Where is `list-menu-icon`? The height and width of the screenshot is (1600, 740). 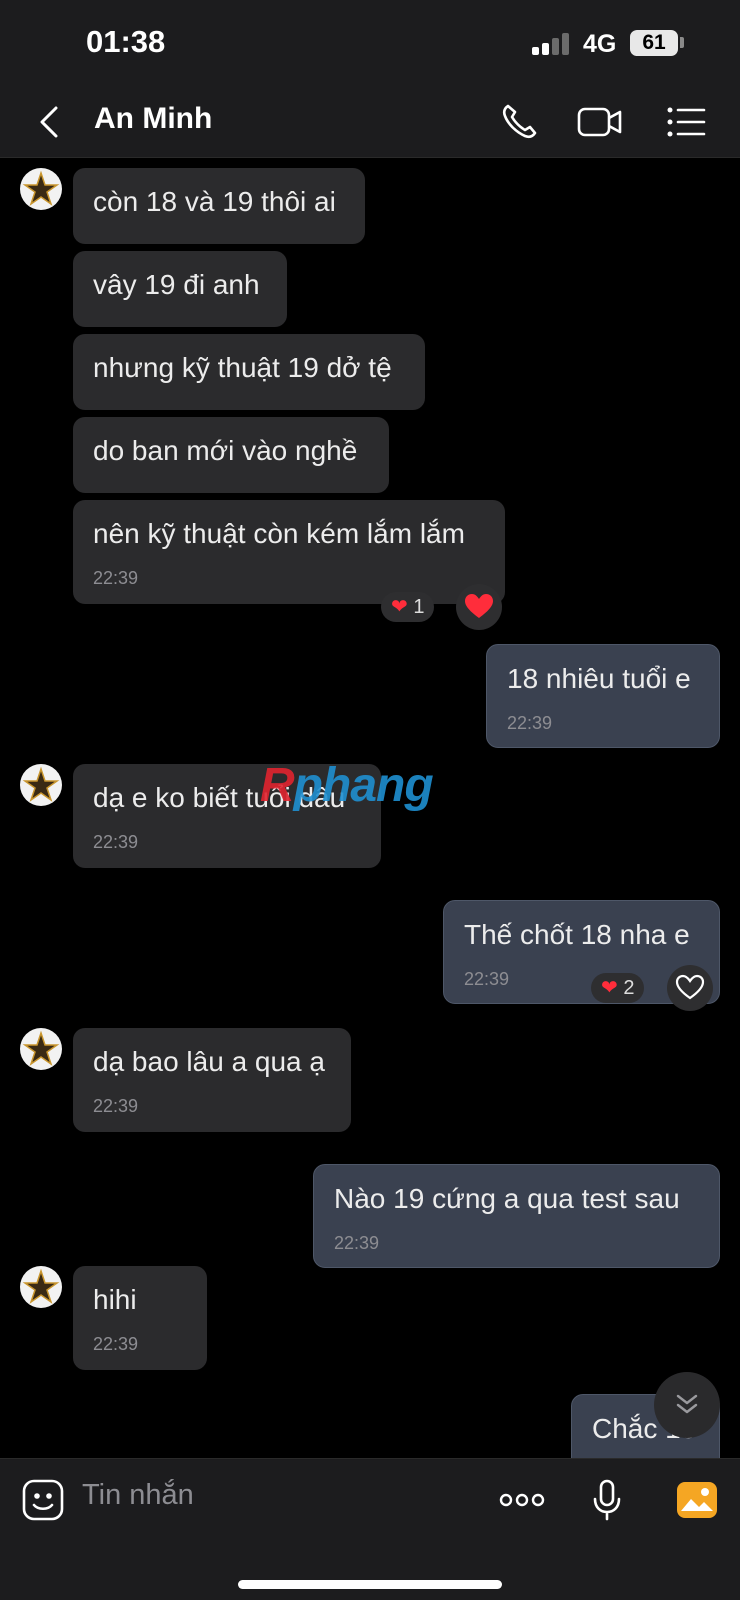
list-menu-icon is located at coordinates (686, 122).